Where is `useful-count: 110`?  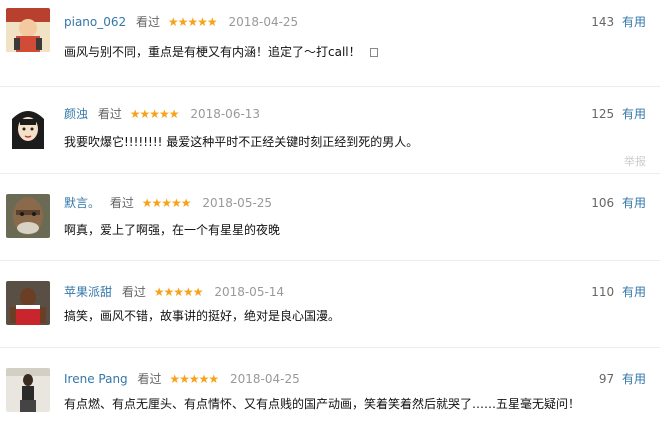 useful-count: 110 is located at coordinates (603, 292).